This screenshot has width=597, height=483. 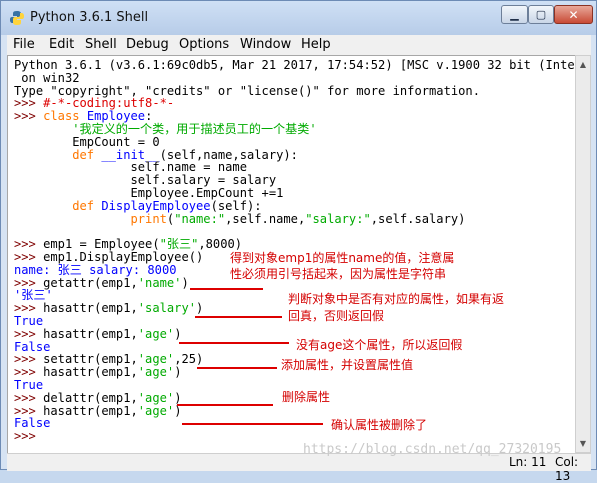 I want to click on shell-token, so click(x=72, y=219).